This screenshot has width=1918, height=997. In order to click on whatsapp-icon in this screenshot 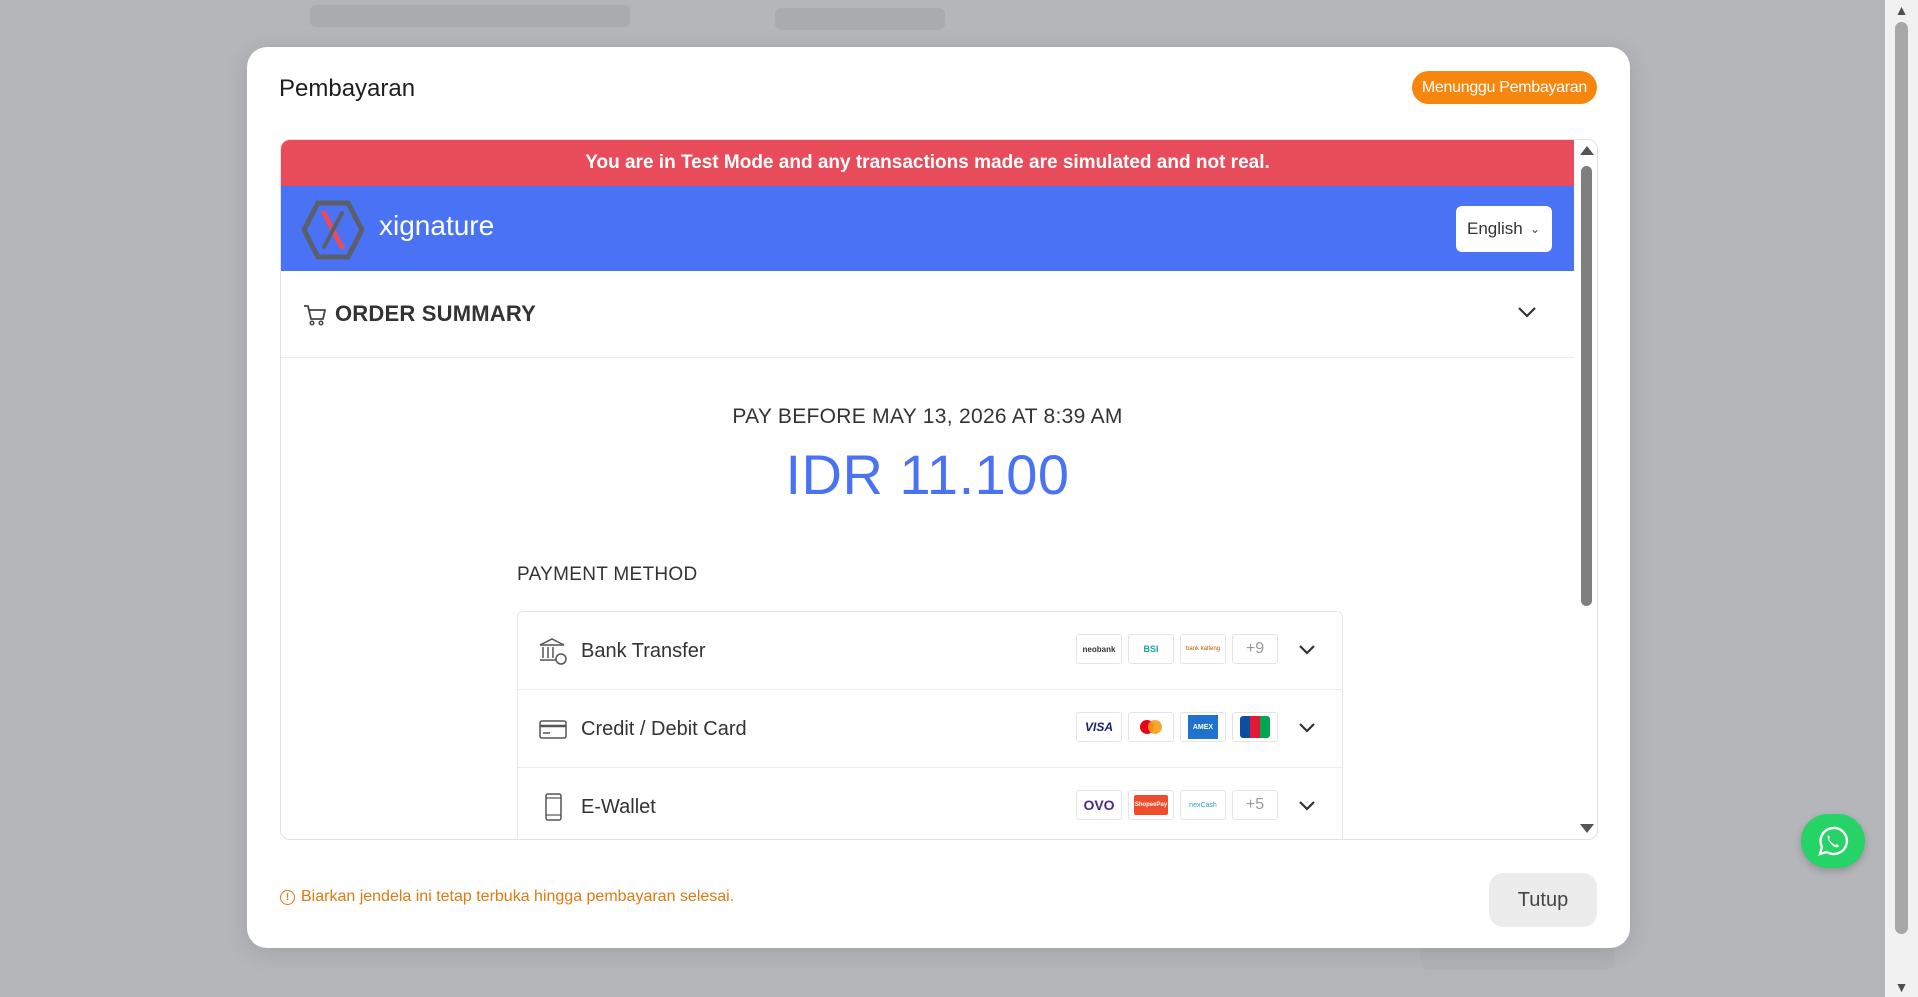, I will do `click(1833, 841)`.